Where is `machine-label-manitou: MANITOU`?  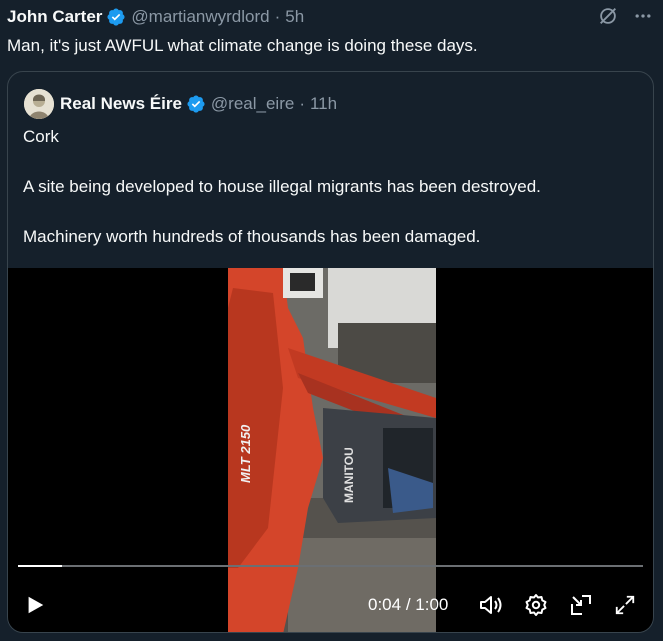
machine-label-manitou: MANITOU is located at coordinates (349, 475).